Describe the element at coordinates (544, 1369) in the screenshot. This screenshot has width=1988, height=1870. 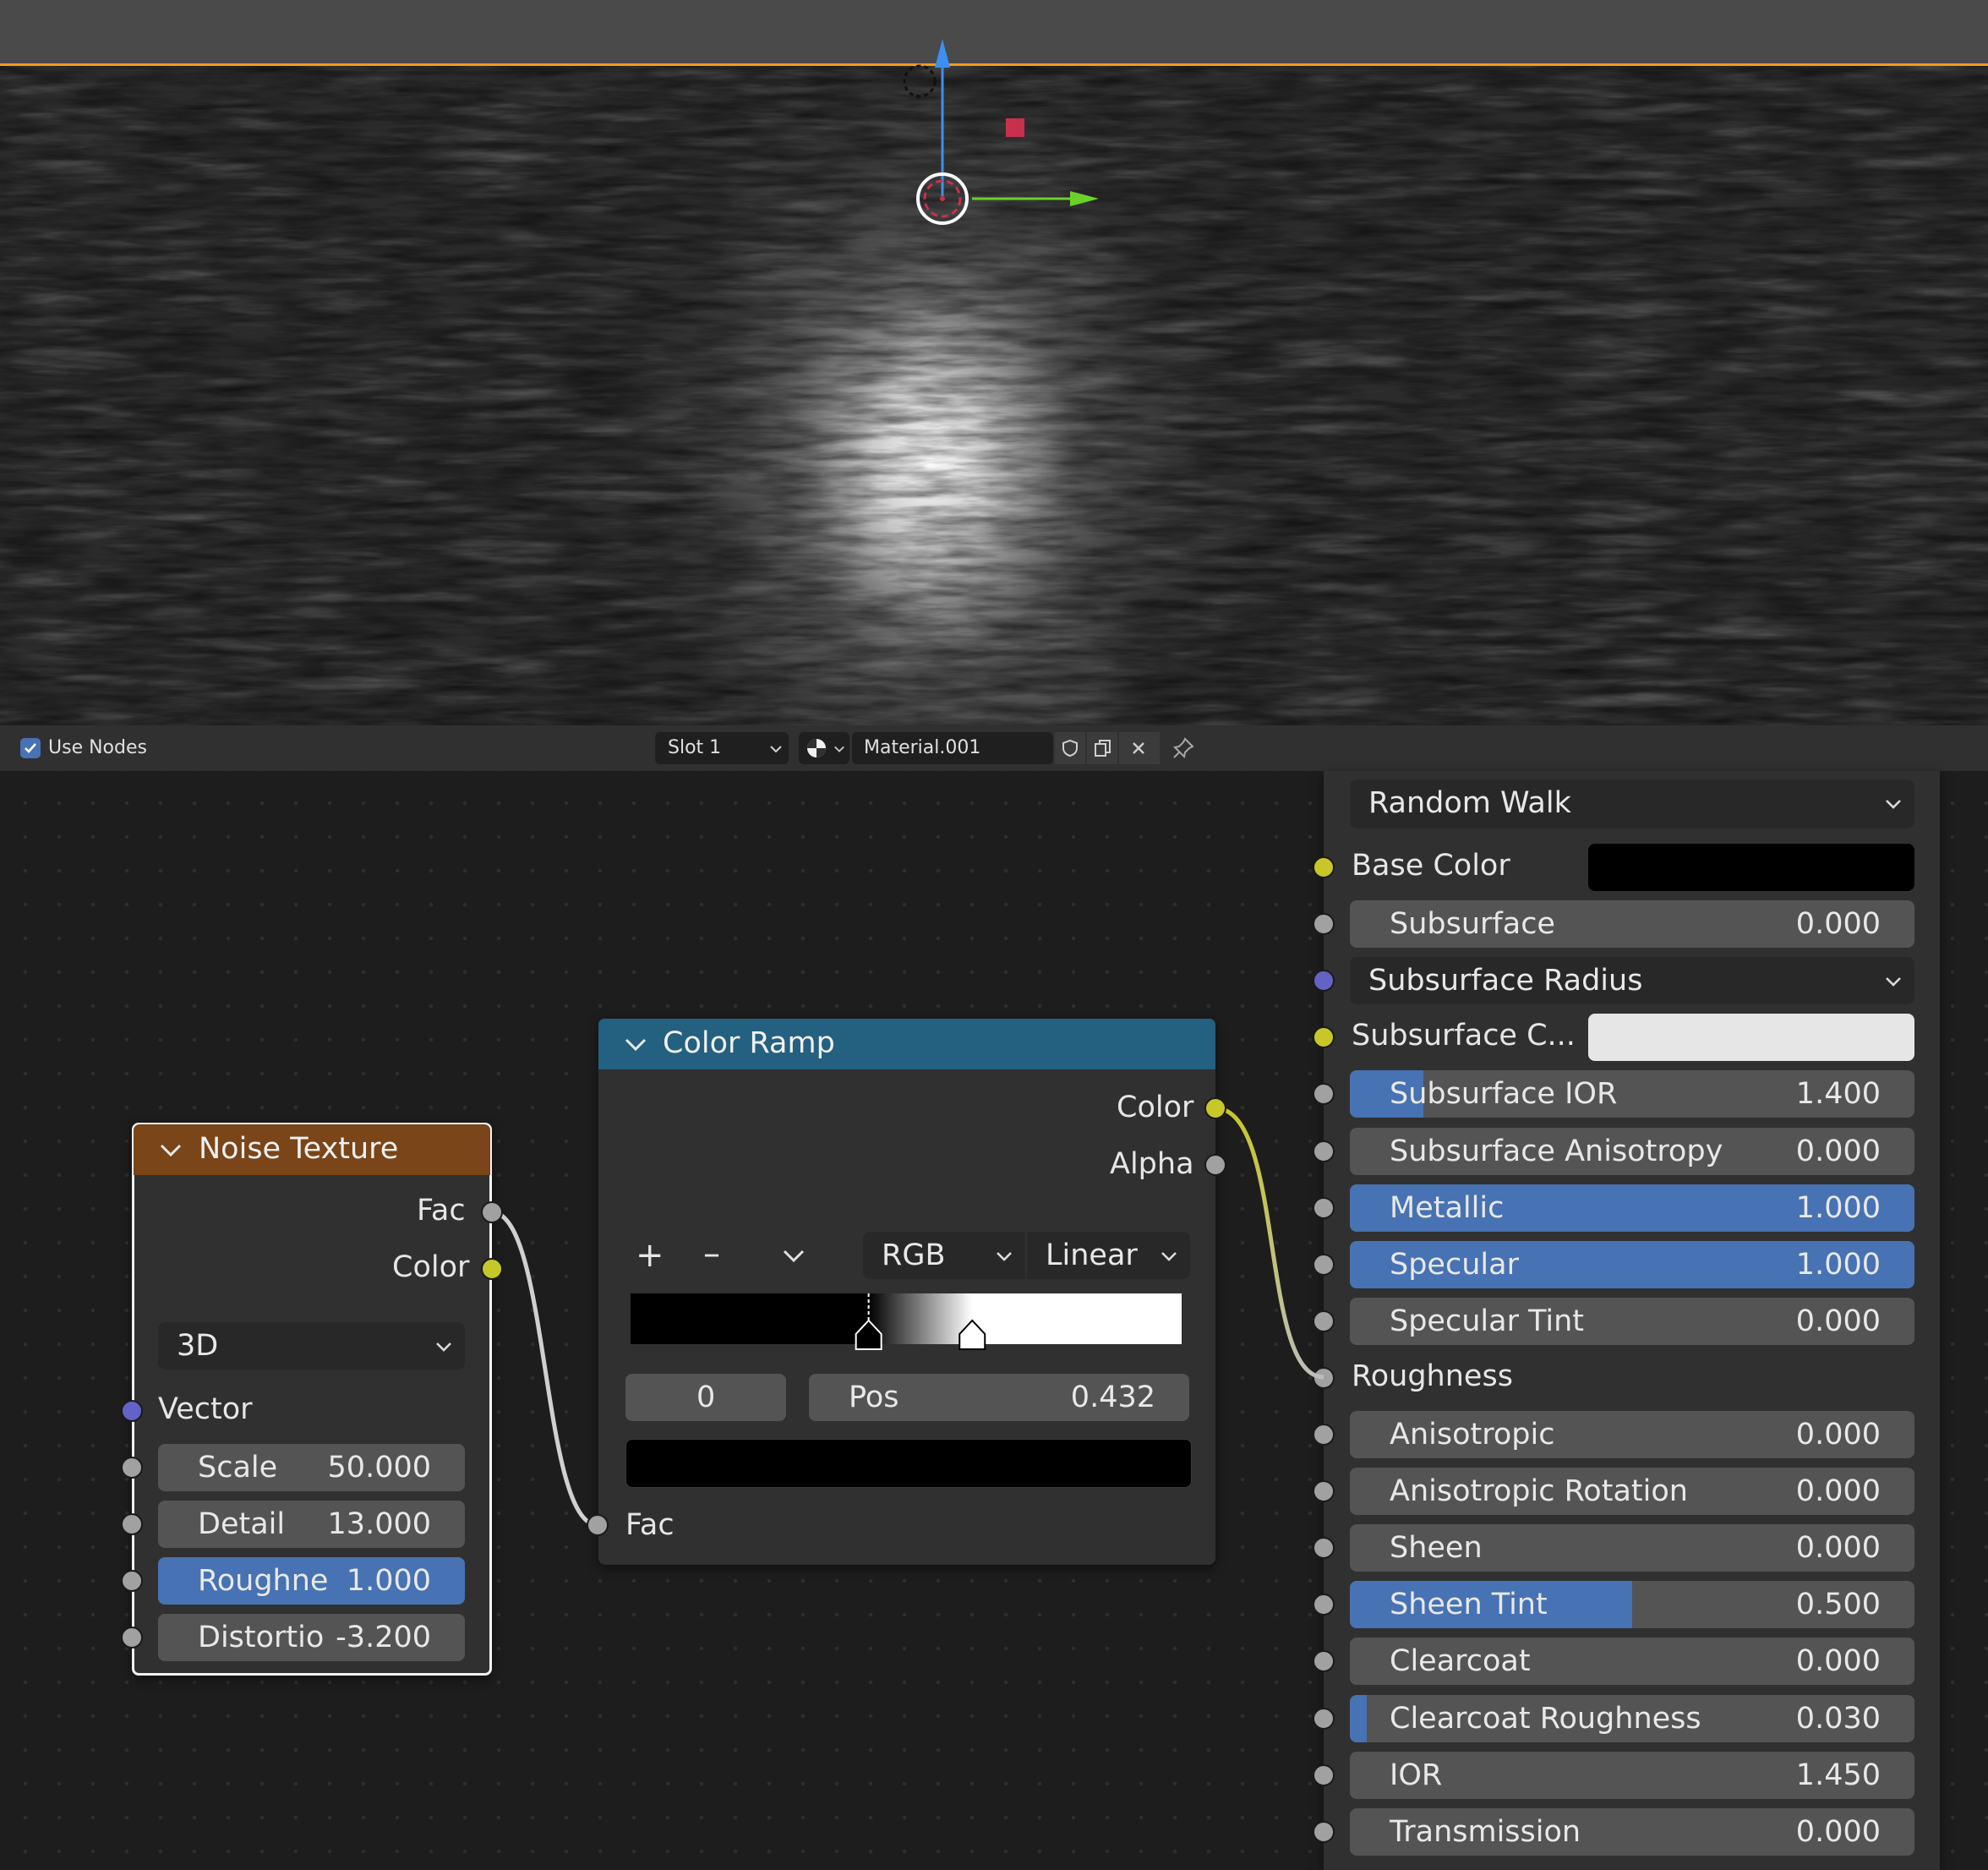
I see `link-fac-to-fac` at that location.